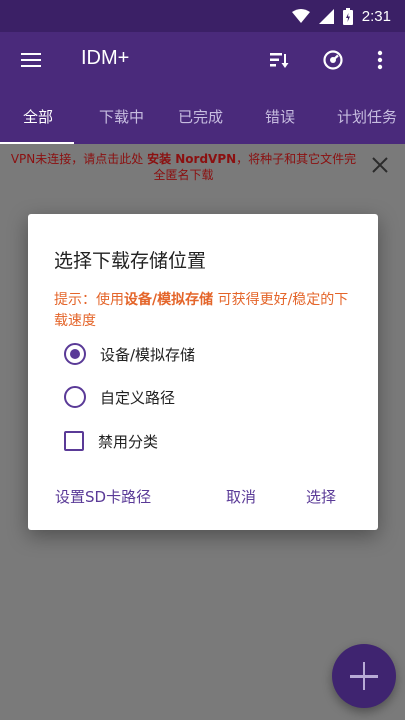 This screenshot has height=720, width=405. What do you see at coordinates (280, 116) in the screenshot?
I see `tab-error: 错误` at bounding box center [280, 116].